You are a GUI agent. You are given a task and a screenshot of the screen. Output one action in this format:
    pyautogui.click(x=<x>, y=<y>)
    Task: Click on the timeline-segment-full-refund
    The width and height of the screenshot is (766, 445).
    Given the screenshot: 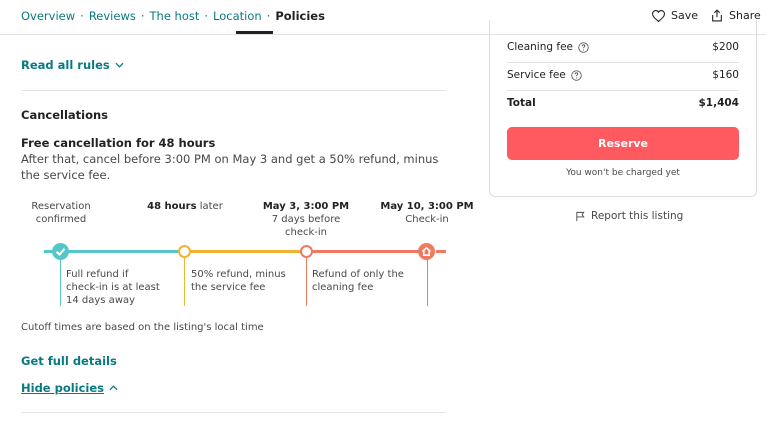 What is the action you would take?
    pyautogui.click(x=122, y=251)
    